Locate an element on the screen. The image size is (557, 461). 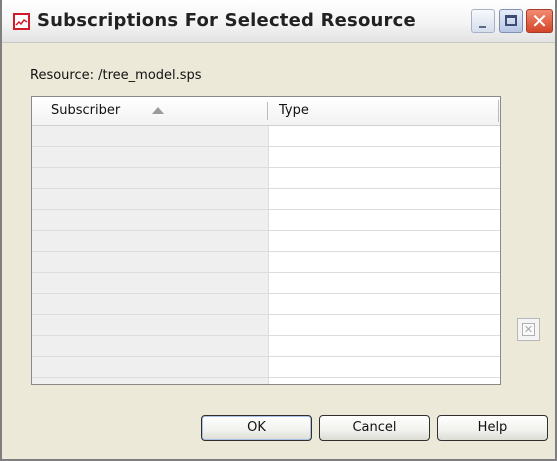
sort-ascending-icon is located at coordinates (158, 110).